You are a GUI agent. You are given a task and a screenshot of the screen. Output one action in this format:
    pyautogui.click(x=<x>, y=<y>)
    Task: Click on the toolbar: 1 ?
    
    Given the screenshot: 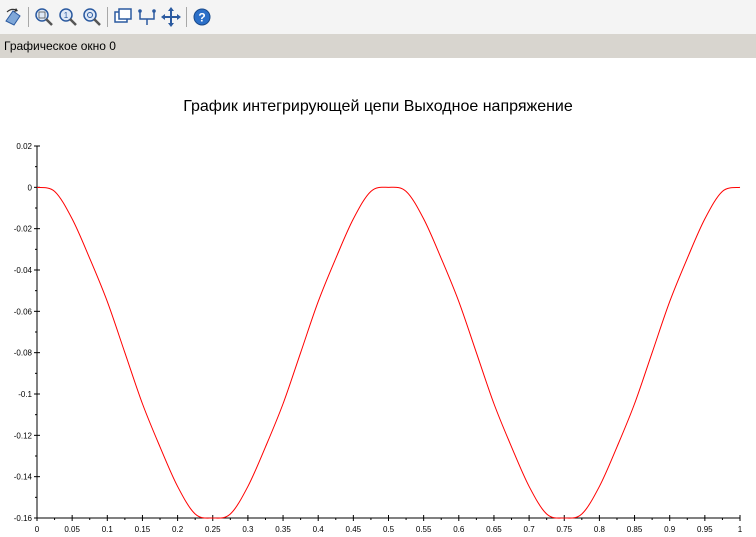 What is the action you would take?
    pyautogui.click(x=378, y=17)
    